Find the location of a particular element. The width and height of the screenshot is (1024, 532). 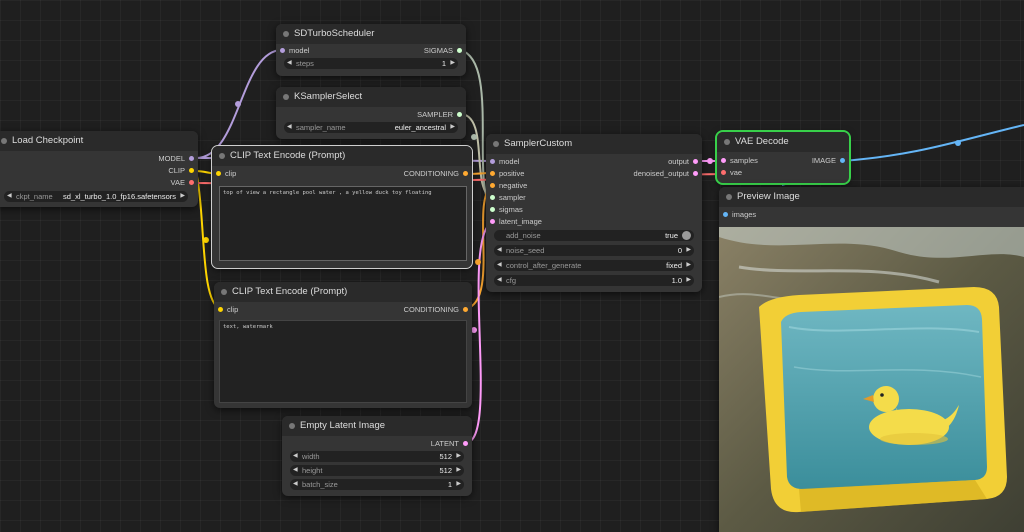

node-title: SamplerCustom is located at coordinates (594, 144).